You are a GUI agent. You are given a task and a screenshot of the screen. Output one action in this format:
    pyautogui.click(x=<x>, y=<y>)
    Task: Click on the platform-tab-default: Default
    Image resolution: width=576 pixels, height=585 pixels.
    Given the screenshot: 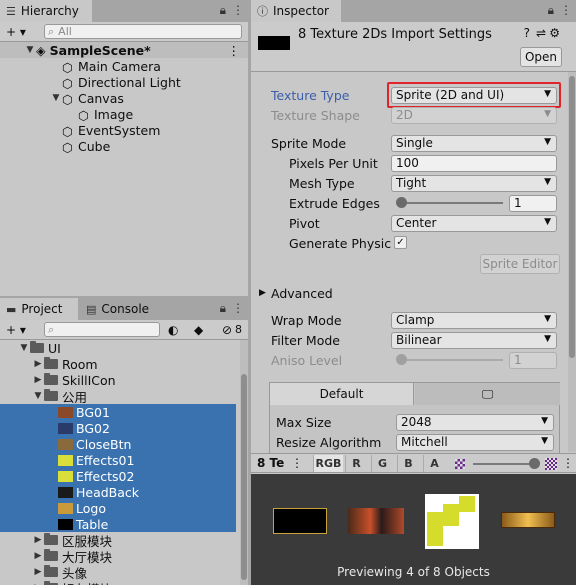 What is the action you would take?
    pyautogui.click(x=342, y=394)
    